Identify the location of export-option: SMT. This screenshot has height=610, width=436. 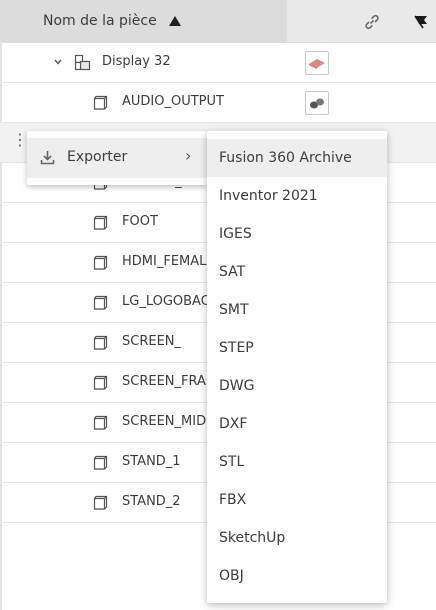
(297, 310).